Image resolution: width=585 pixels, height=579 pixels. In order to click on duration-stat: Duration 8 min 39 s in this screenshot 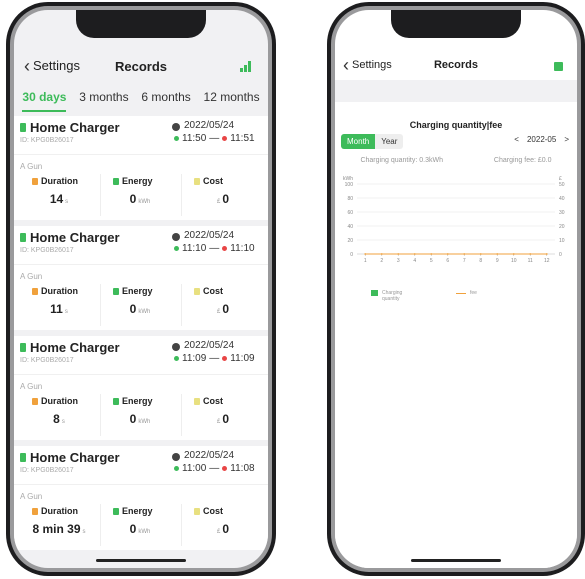, I will do `click(60, 525)`.